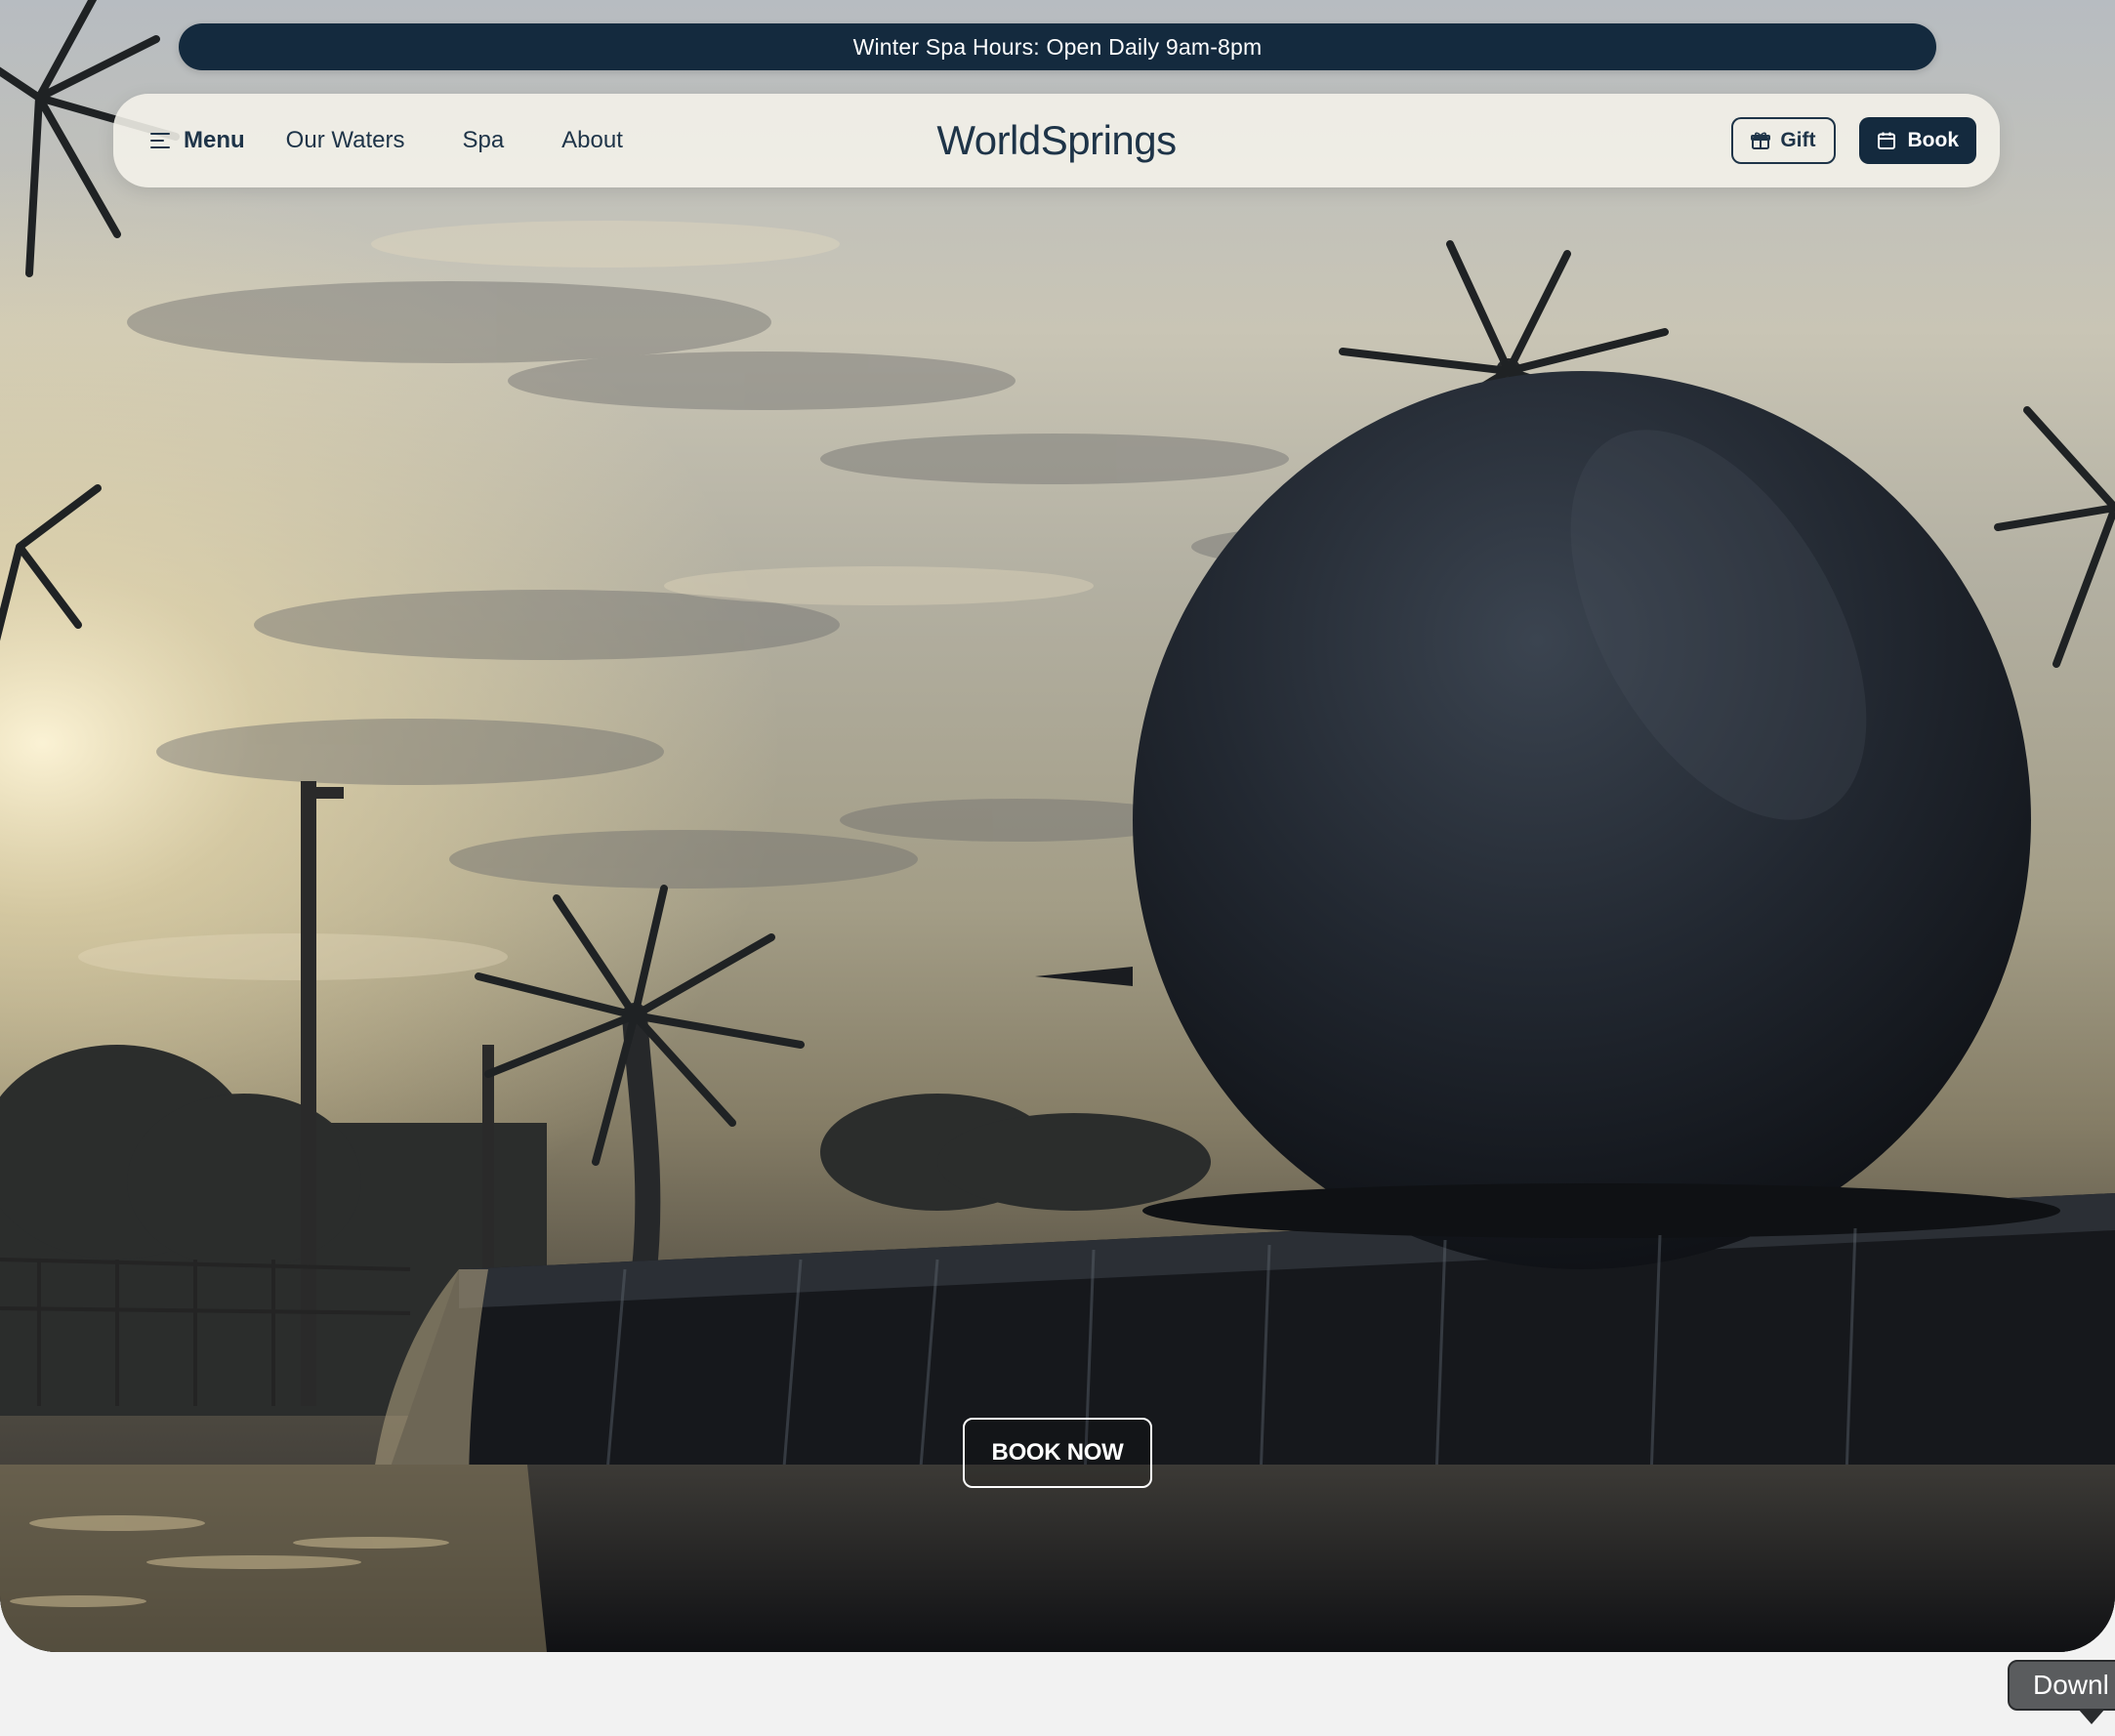  I want to click on menu-lines-icon, so click(160, 140).